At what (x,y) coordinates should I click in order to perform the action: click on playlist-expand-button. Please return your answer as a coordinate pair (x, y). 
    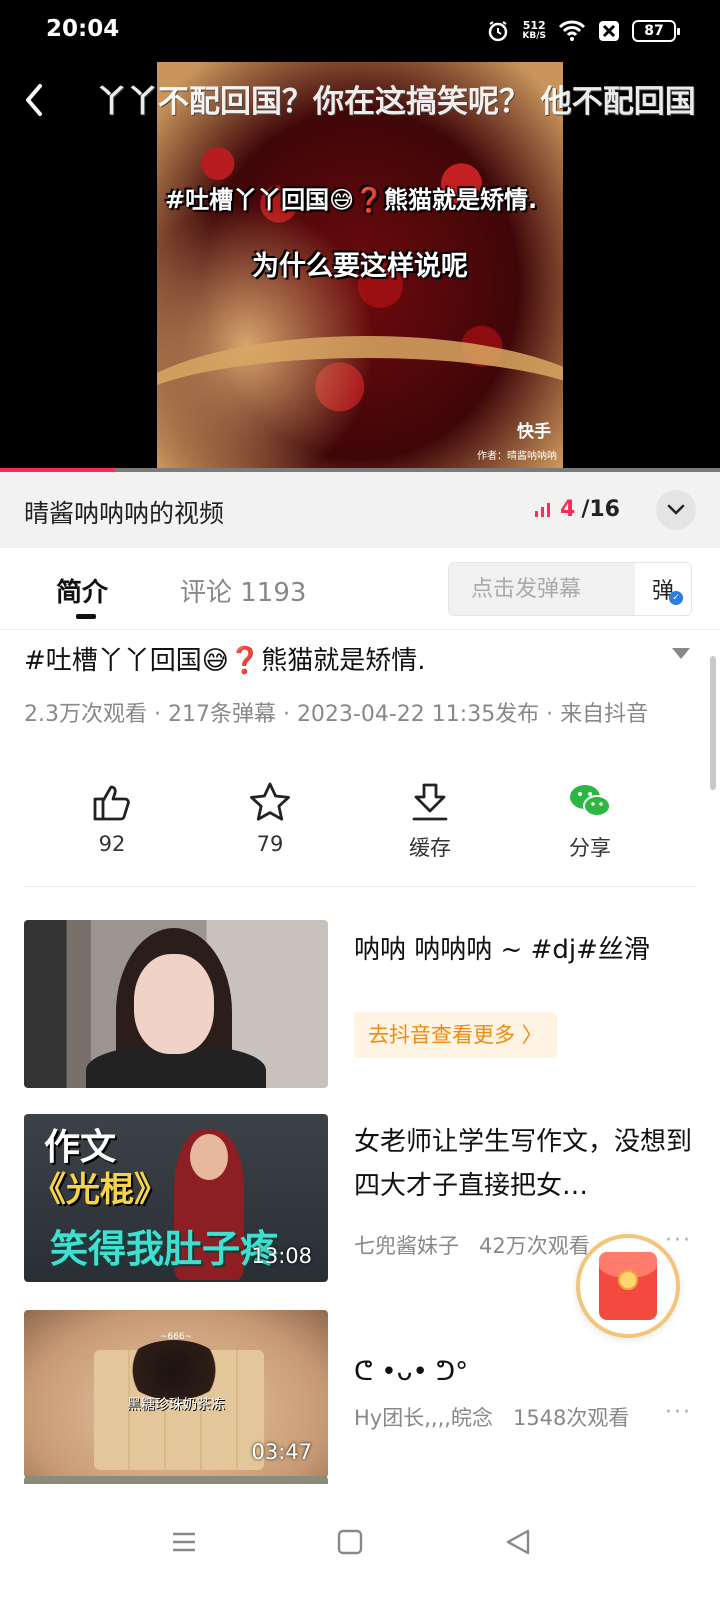
    Looking at the image, I should click on (676, 510).